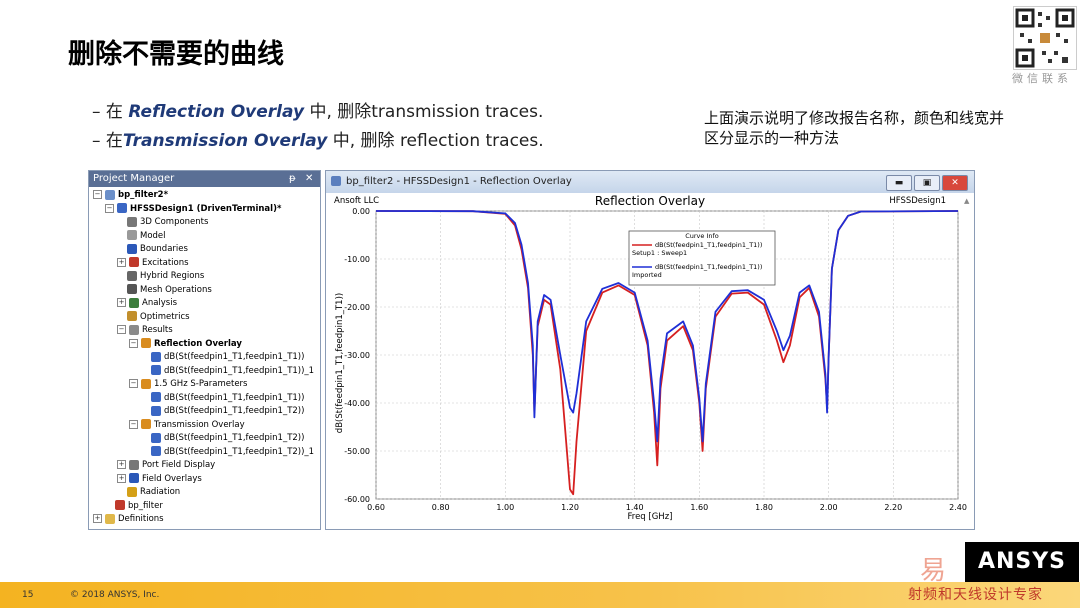 This screenshot has width=1080, height=608. I want to click on collapse-arrow-icon: ▲, so click(967, 201).